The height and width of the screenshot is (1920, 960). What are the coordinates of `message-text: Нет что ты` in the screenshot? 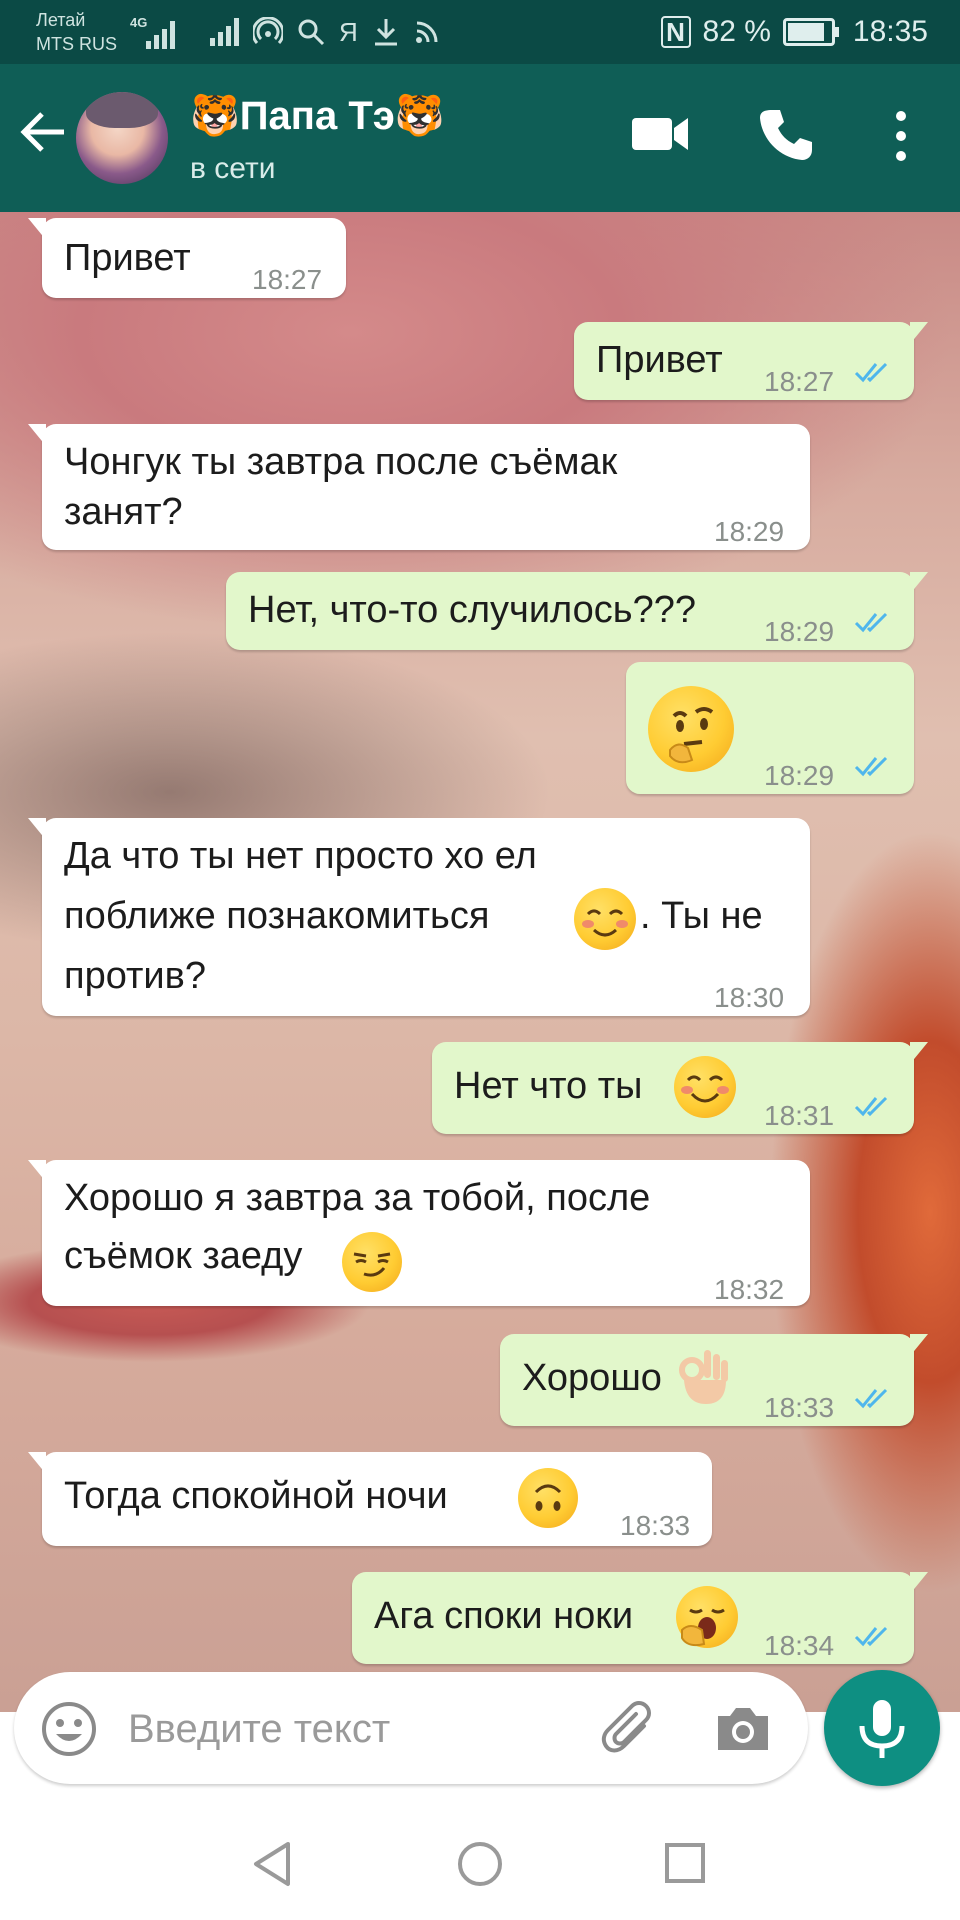 It's located at (548, 1086).